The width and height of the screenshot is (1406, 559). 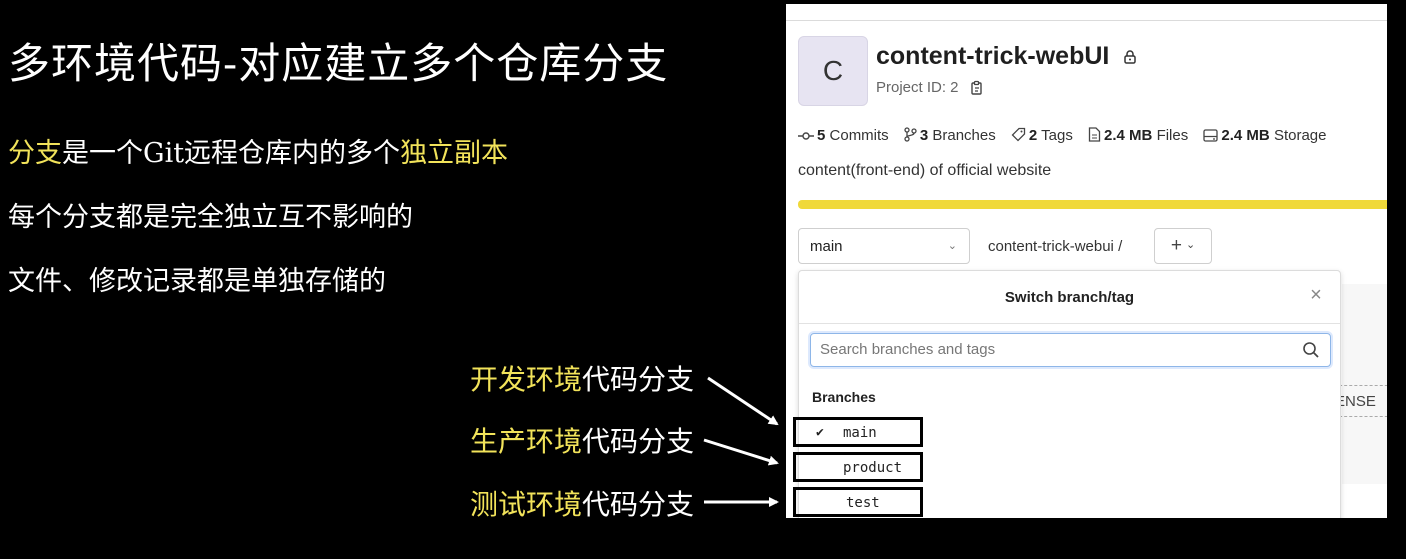 I want to click on commits-stat: 5 Commits, so click(x=843, y=135).